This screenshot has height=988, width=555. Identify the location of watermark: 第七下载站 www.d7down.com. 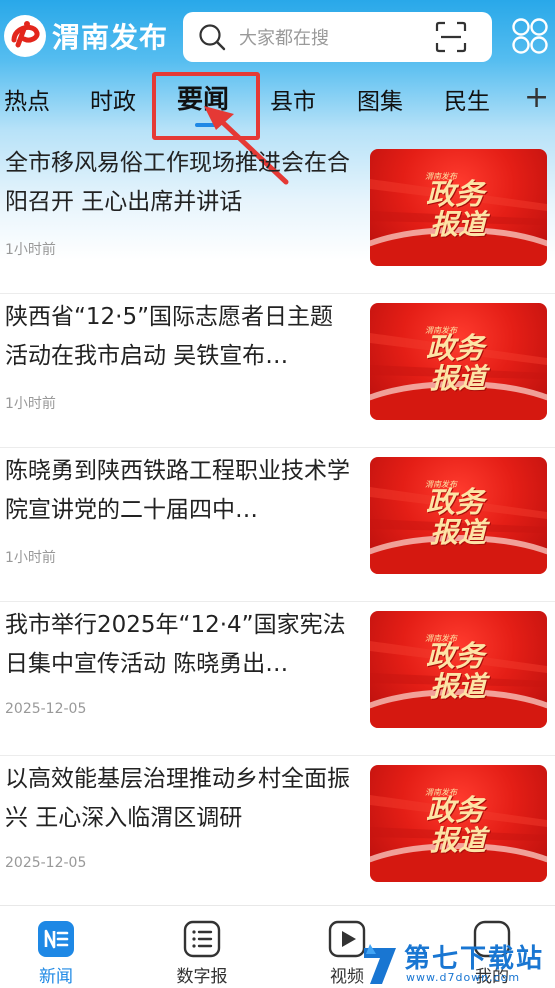
(457, 962).